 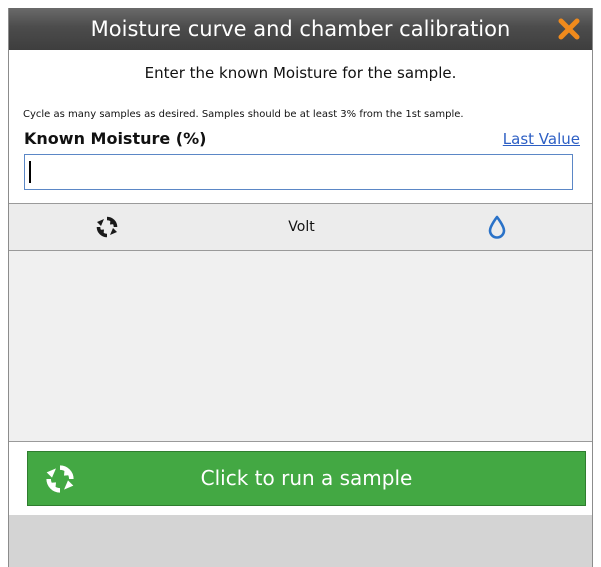 I want to click on dialog-title: Moisture curve and chamber calibration, so click(x=300, y=29).